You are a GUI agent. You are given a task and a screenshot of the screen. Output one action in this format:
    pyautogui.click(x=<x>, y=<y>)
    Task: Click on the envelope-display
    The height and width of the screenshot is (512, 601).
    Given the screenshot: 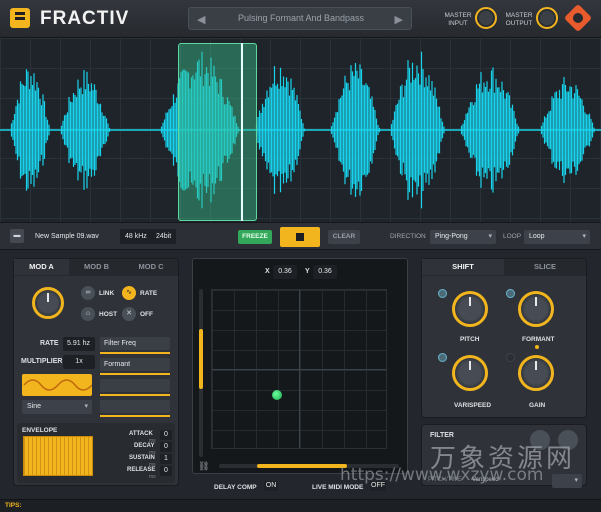 What is the action you would take?
    pyautogui.click(x=58, y=456)
    